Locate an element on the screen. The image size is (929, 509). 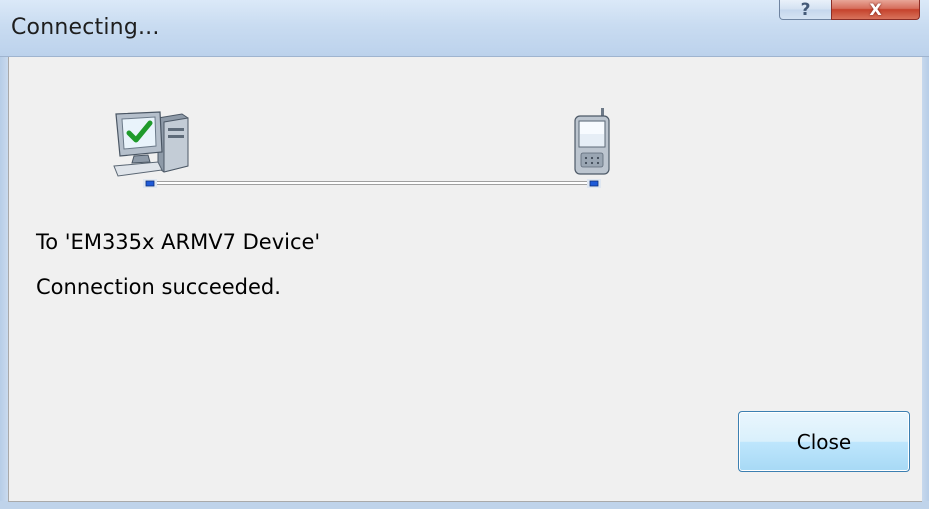
title-bar: Connecting... ? X is located at coordinates (464, 28).